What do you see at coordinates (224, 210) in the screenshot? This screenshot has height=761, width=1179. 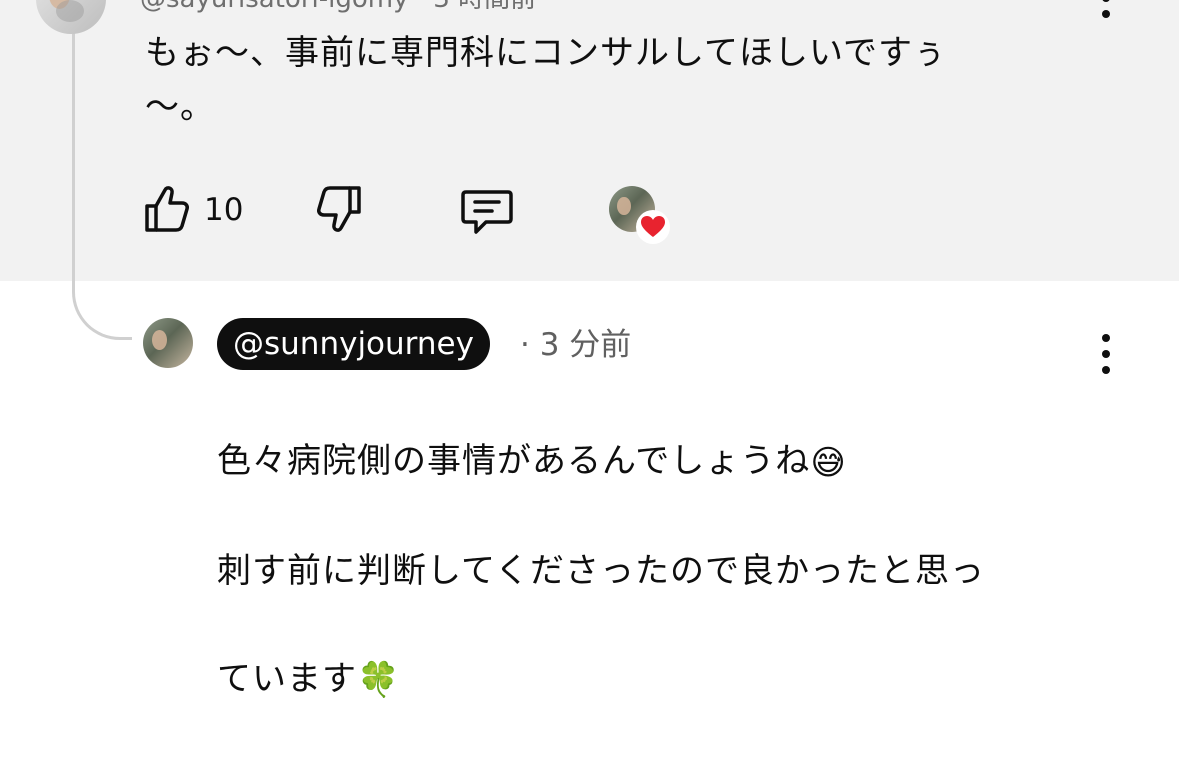 I see `like-count: 10` at bounding box center [224, 210].